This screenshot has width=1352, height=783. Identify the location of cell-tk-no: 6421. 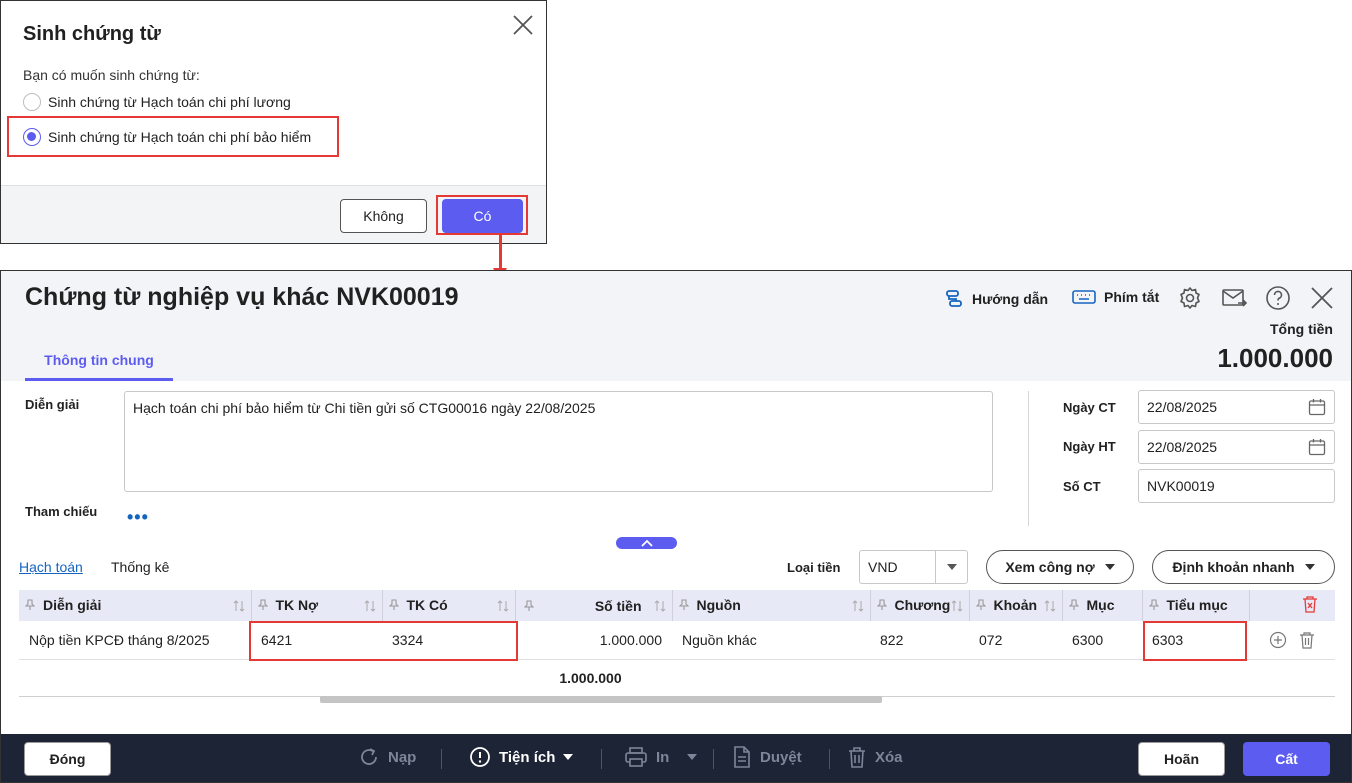
(316, 640).